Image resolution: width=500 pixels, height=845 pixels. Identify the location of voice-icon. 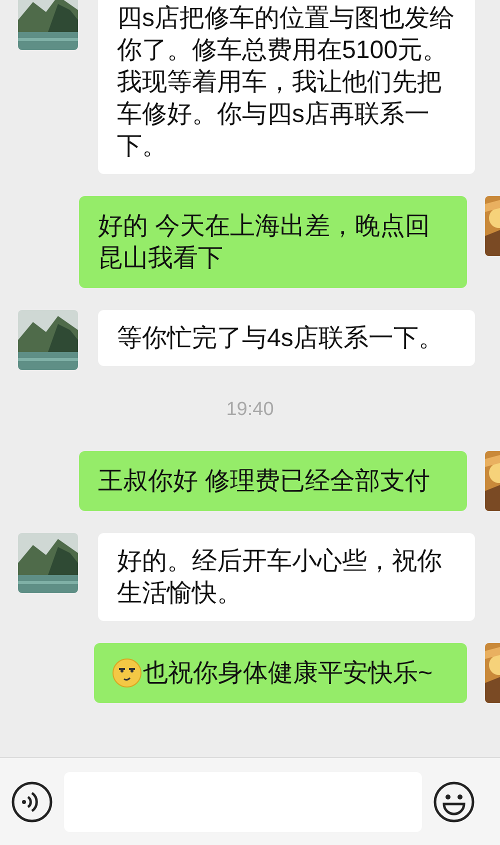
(32, 802).